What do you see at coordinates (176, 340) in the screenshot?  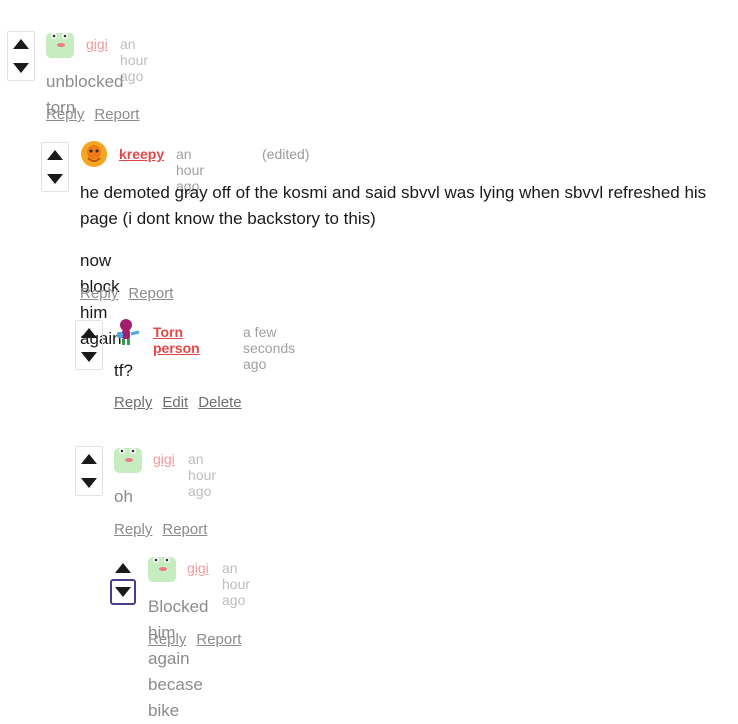 I see `author-link: Torn person` at bounding box center [176, 340].